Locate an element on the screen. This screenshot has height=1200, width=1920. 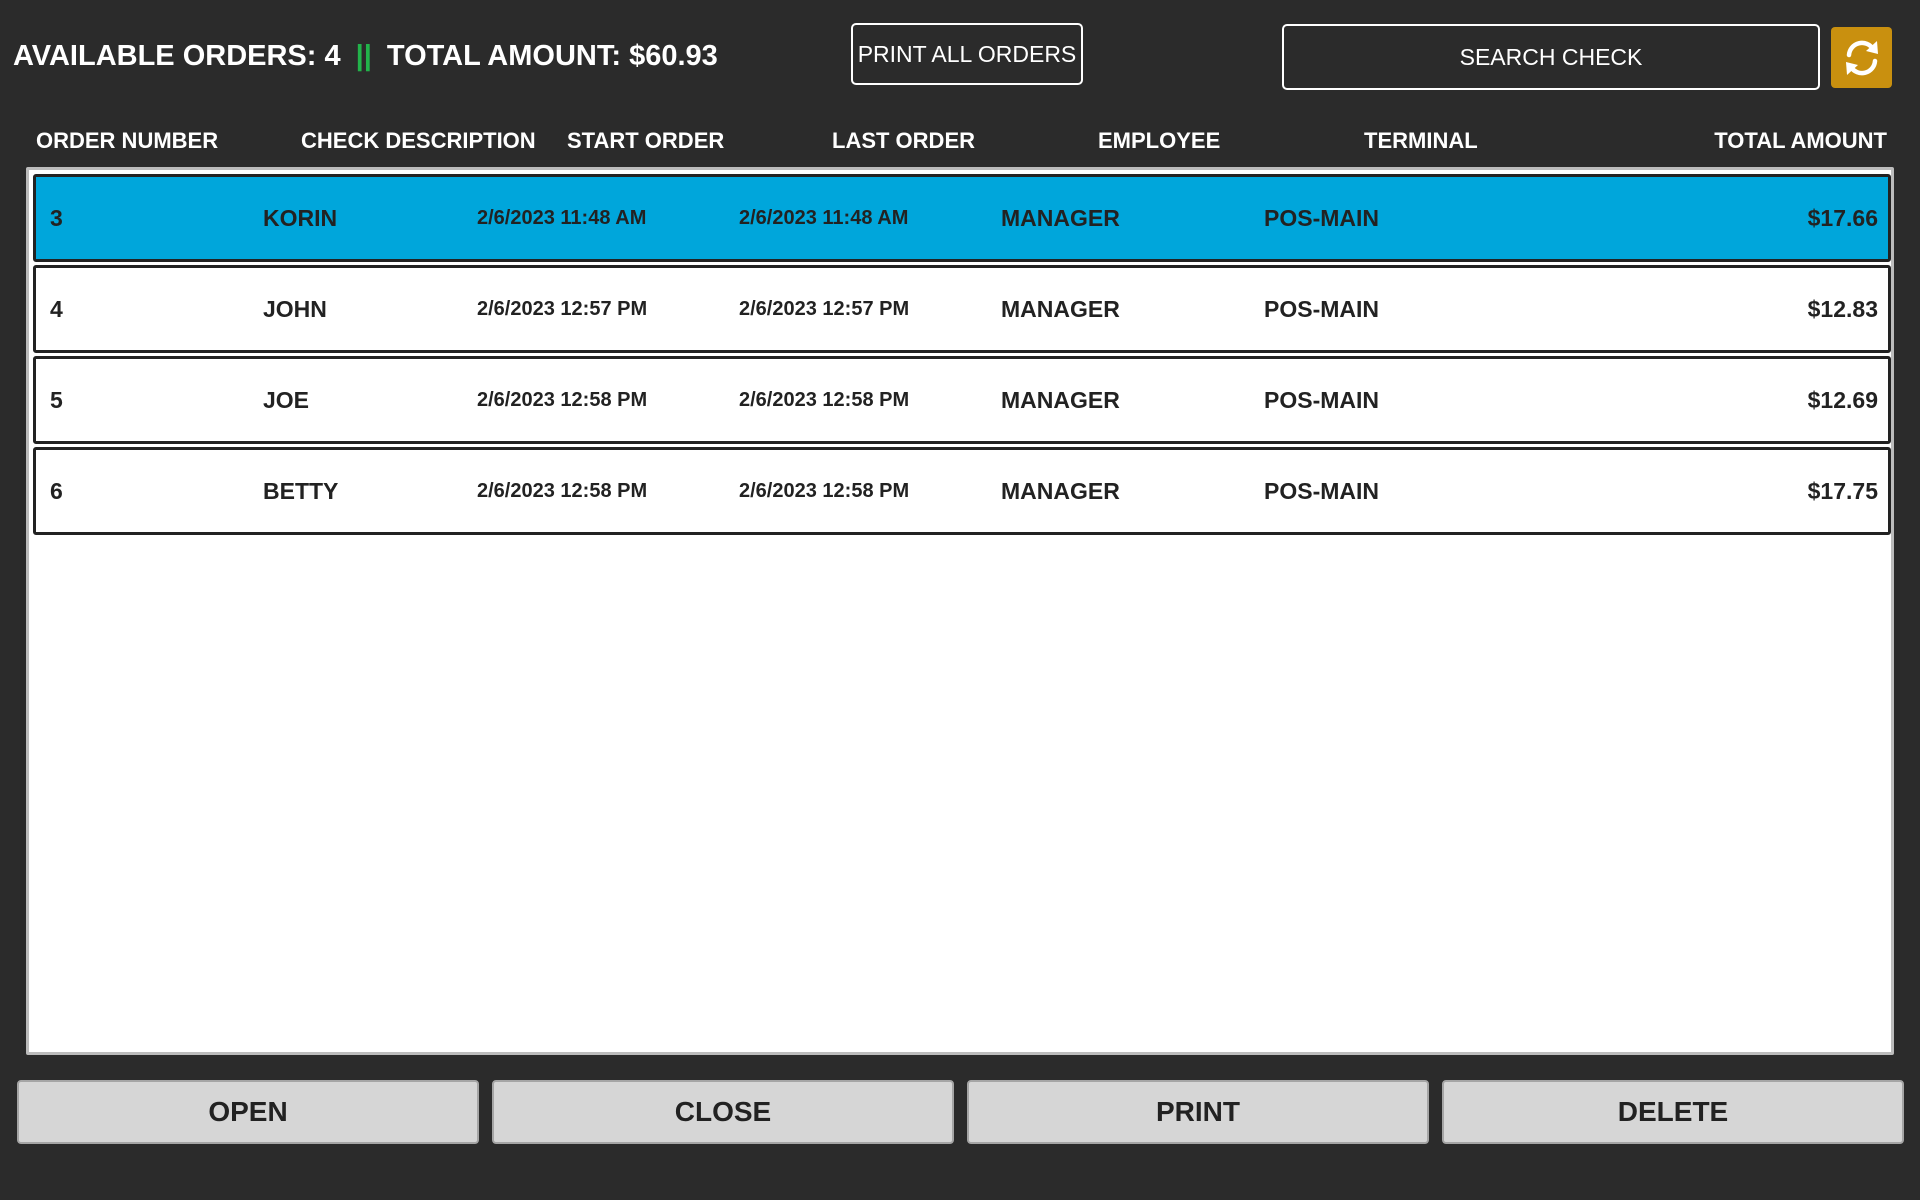
total-amount-label: TOTAL AMOUNT: is located at coordinates (503, 55).